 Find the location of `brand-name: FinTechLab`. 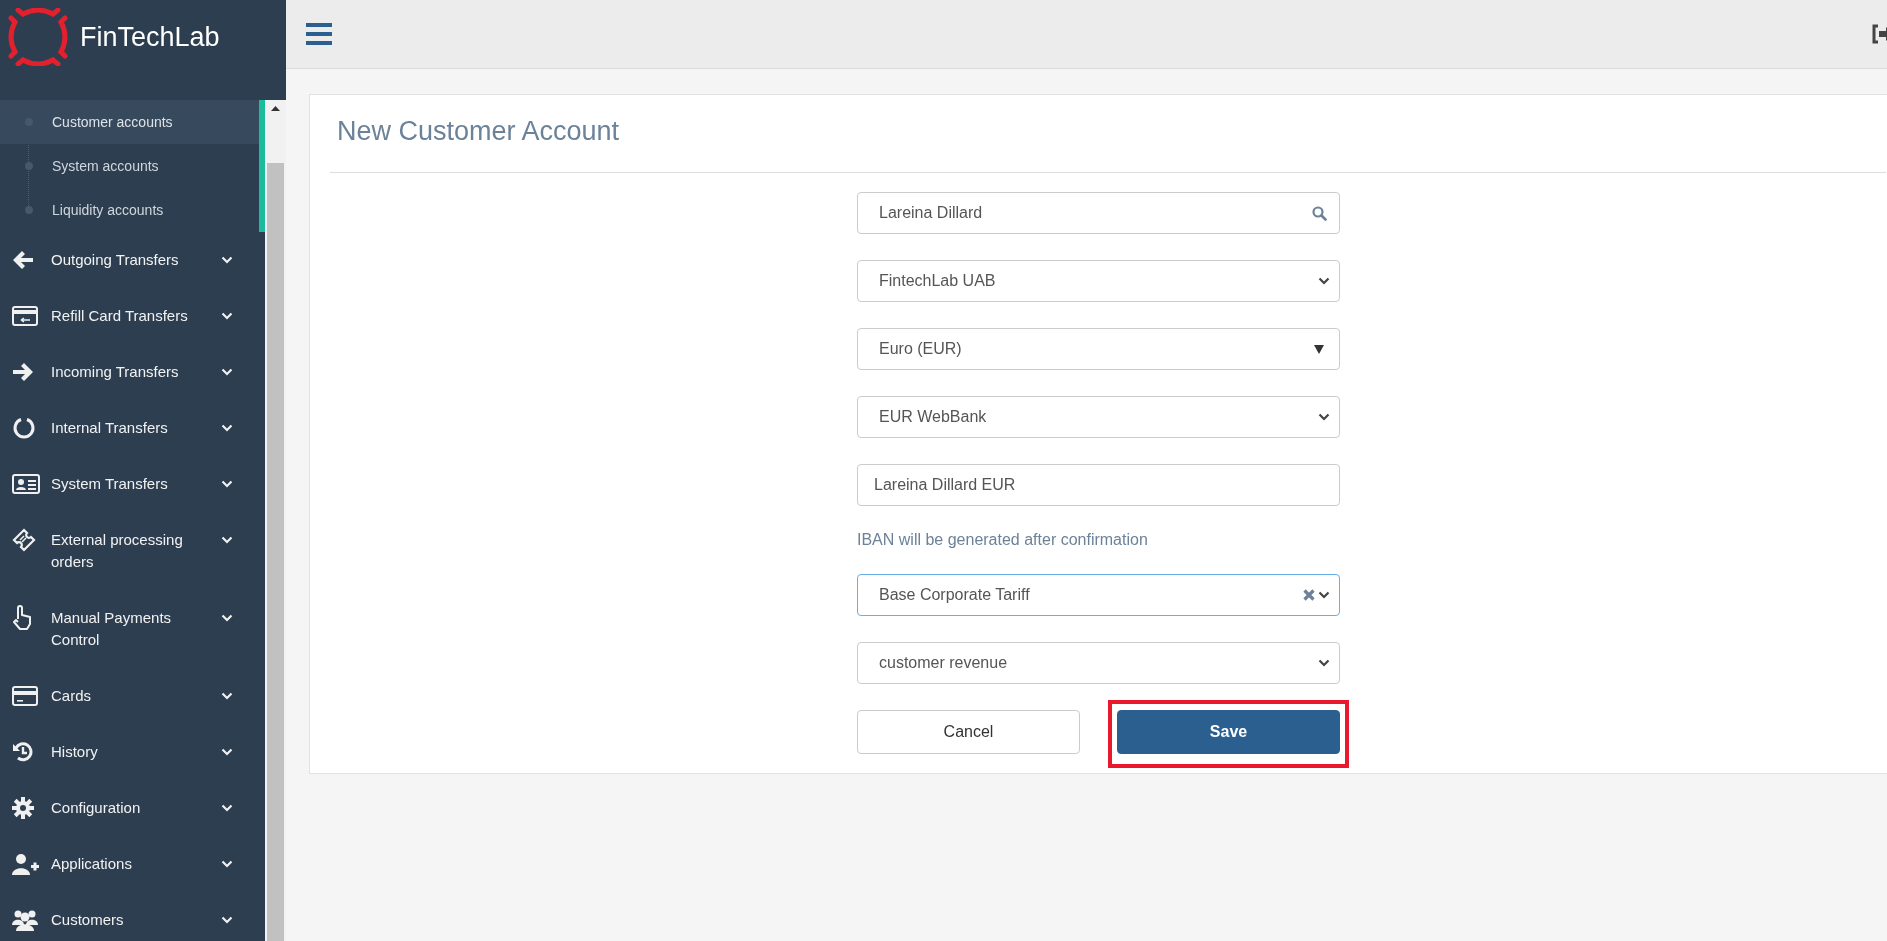

brand-name: FinTechLab is located at coordinates (150, 37).